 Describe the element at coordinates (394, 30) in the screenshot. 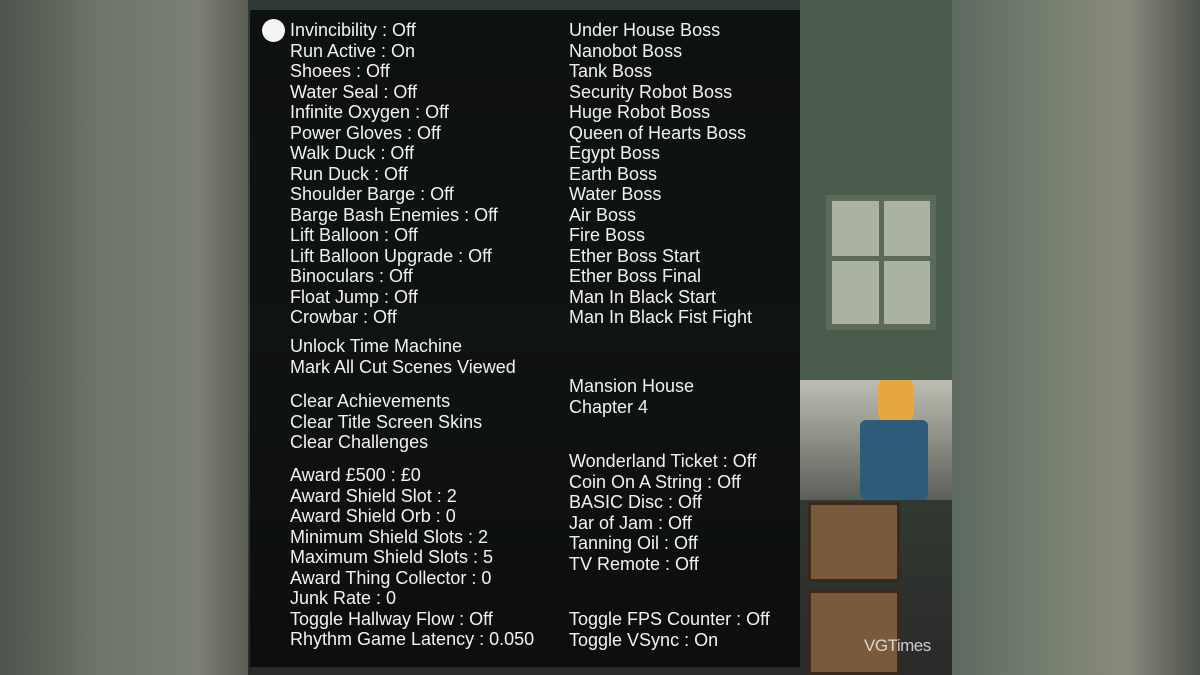

I see `menu-item: Invincibility : Off` at that location.